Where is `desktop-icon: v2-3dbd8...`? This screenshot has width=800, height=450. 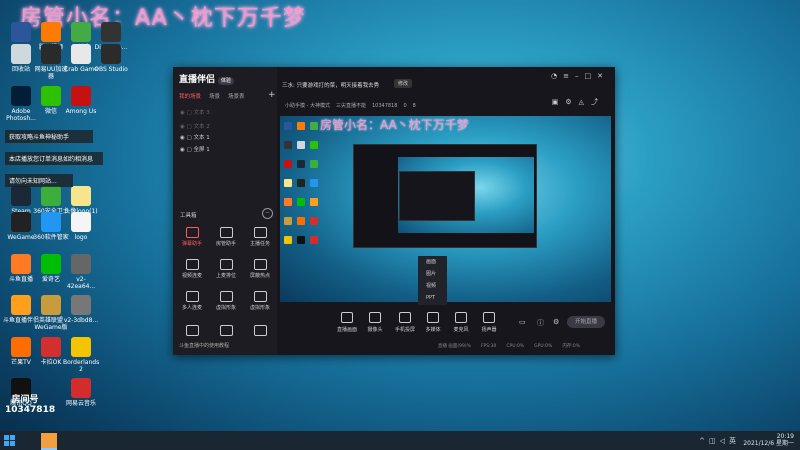
desktop-icon: v2-3dbd8... is located at coordinates (81, 309).